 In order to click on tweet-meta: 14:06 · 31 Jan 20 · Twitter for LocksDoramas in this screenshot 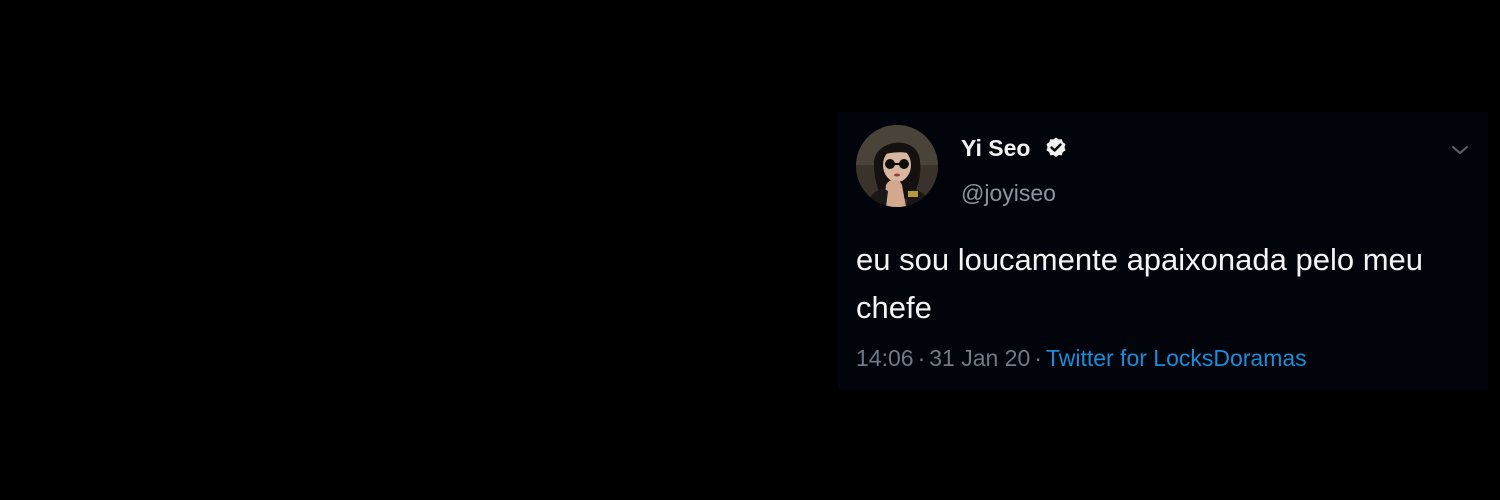, I will do `click(1081, 358)`.